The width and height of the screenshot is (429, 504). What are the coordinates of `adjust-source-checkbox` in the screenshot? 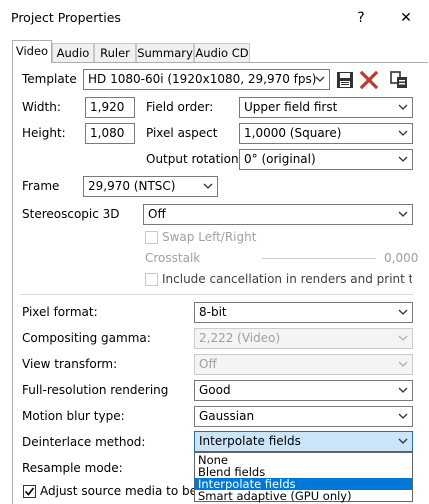 It's located at (29, 491).